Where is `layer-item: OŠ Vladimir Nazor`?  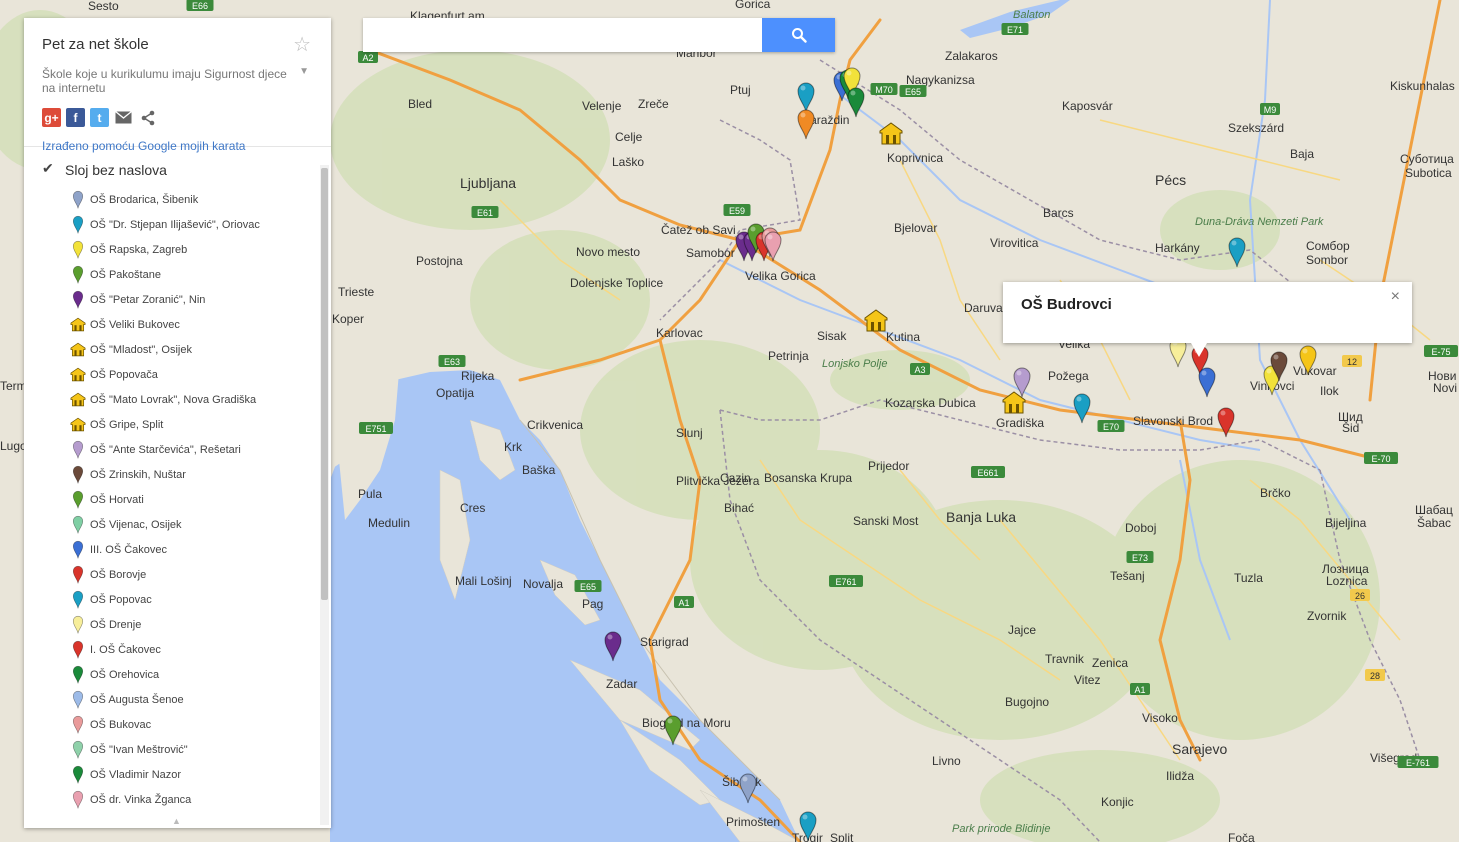 layer-item: OŠ Vladimir Nazor is located at coordinates (177, 774).